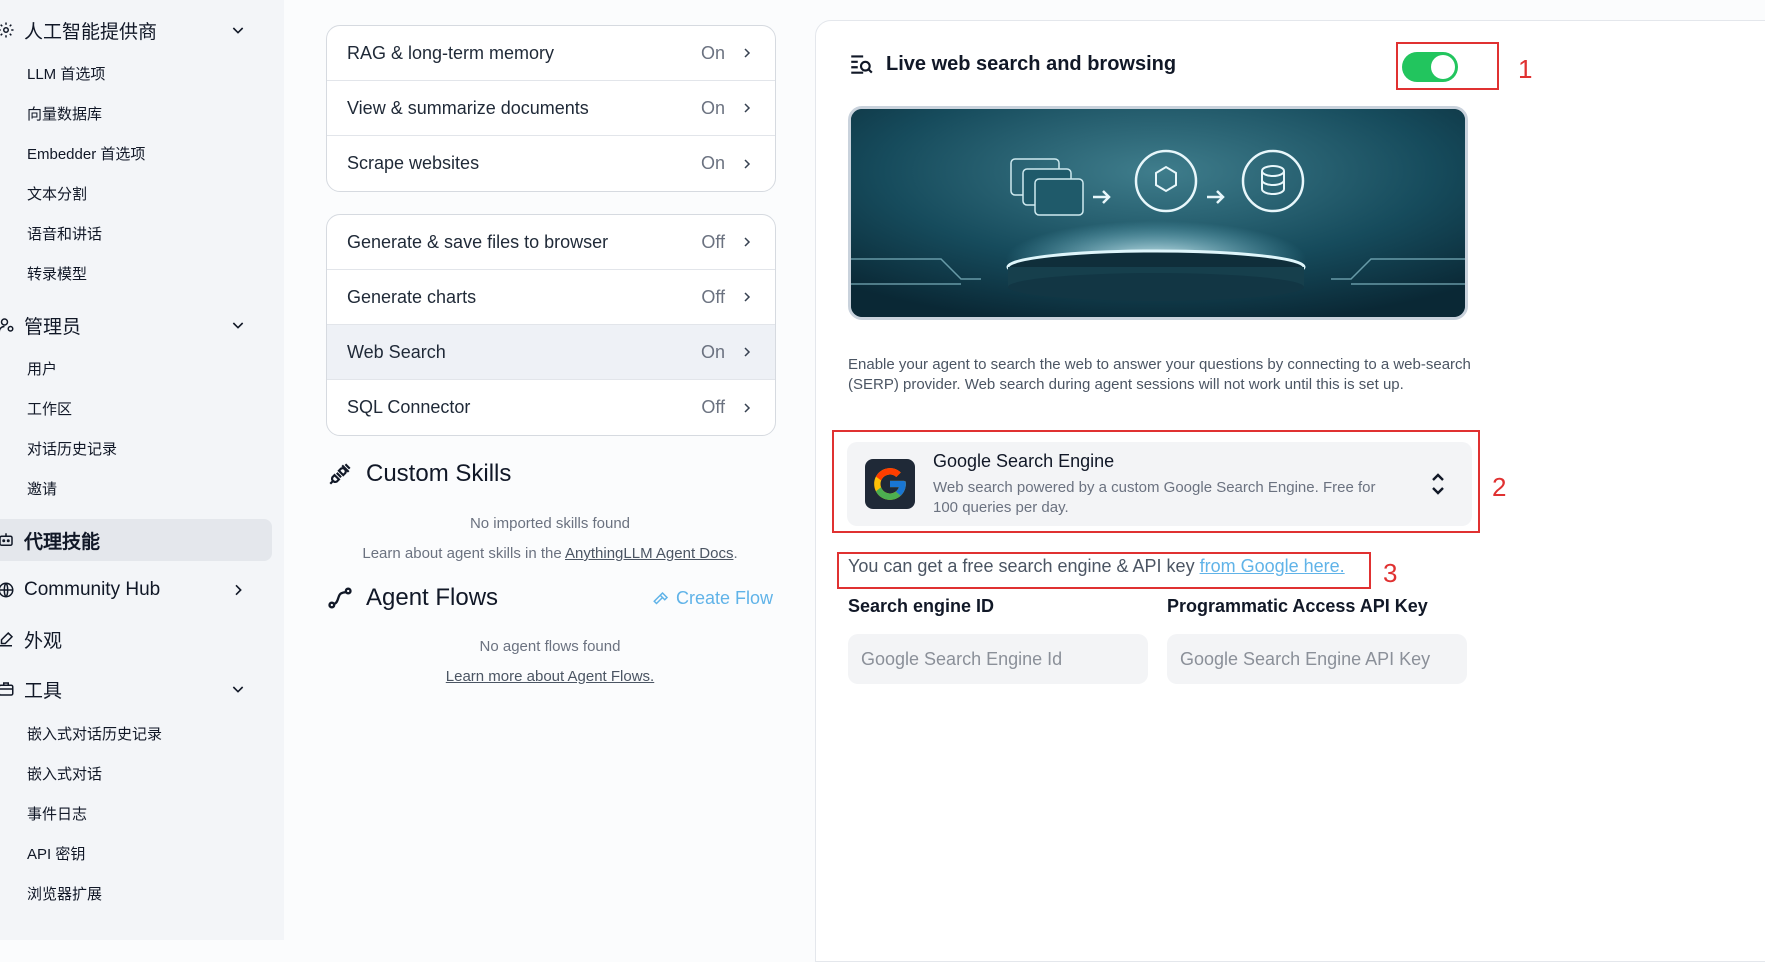  What do you see at coordinates (43, 691) in the screenshot?
I see `sidebar-group-label: 工具` at bounding box center [43, 691].